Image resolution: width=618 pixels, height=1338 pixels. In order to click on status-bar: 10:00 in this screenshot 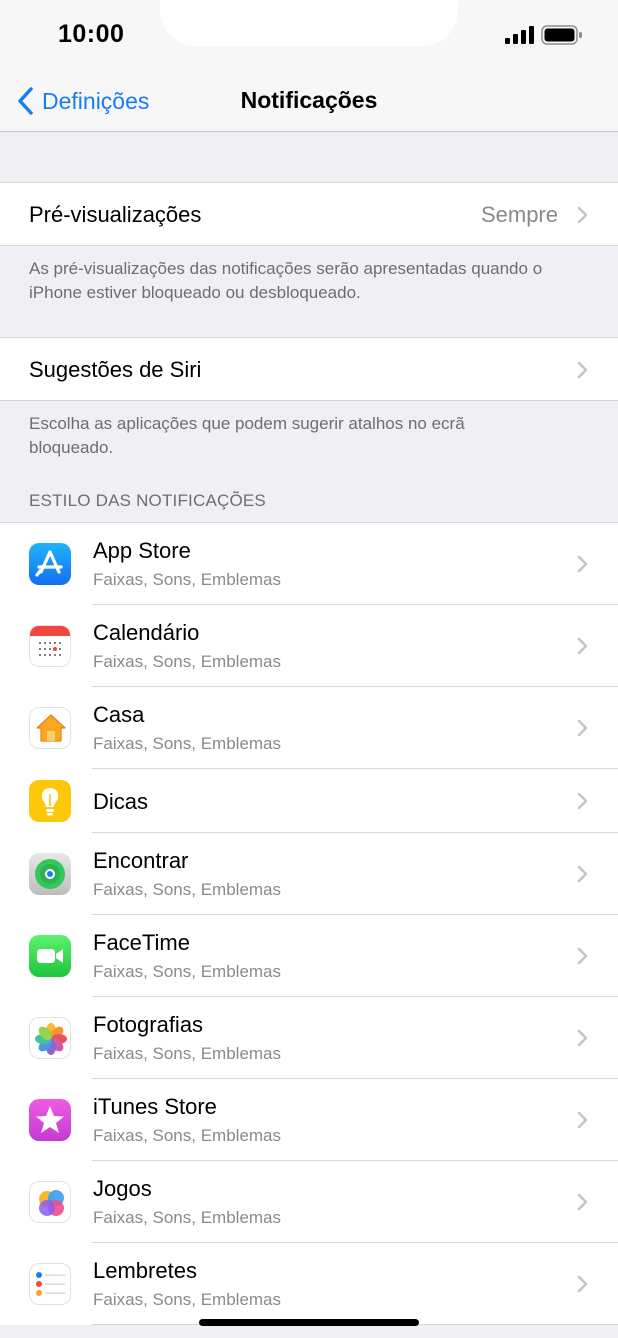, I will do `click(309, 35)`.